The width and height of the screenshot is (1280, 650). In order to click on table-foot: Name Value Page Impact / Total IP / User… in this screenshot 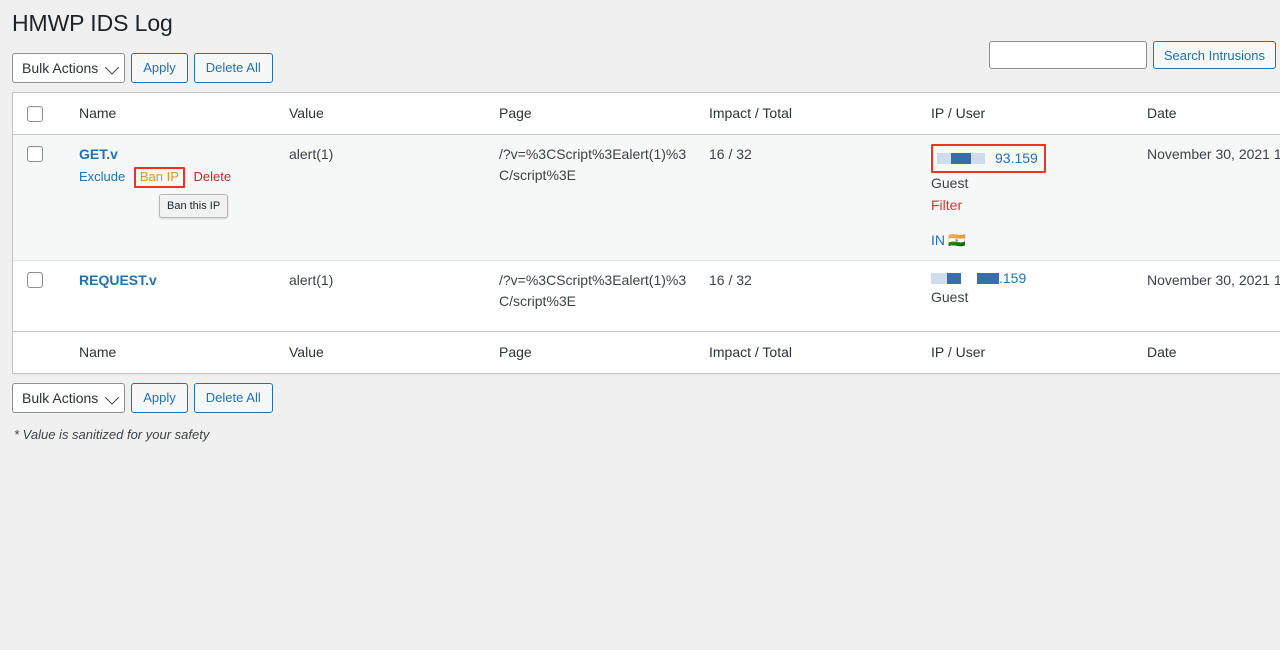, I will do `click(646, 351)`.